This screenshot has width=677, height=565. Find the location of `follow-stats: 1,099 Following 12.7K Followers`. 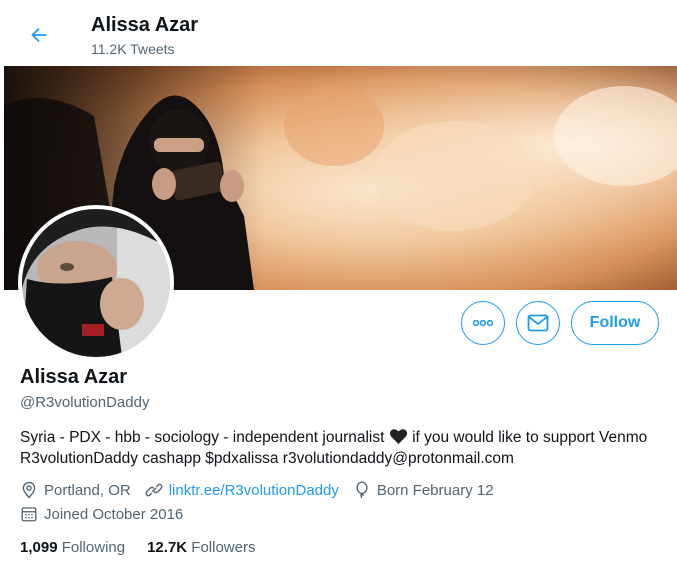

follow-stats: 1,099 Following 12.7K Followers is located at coordinates (148, 547).